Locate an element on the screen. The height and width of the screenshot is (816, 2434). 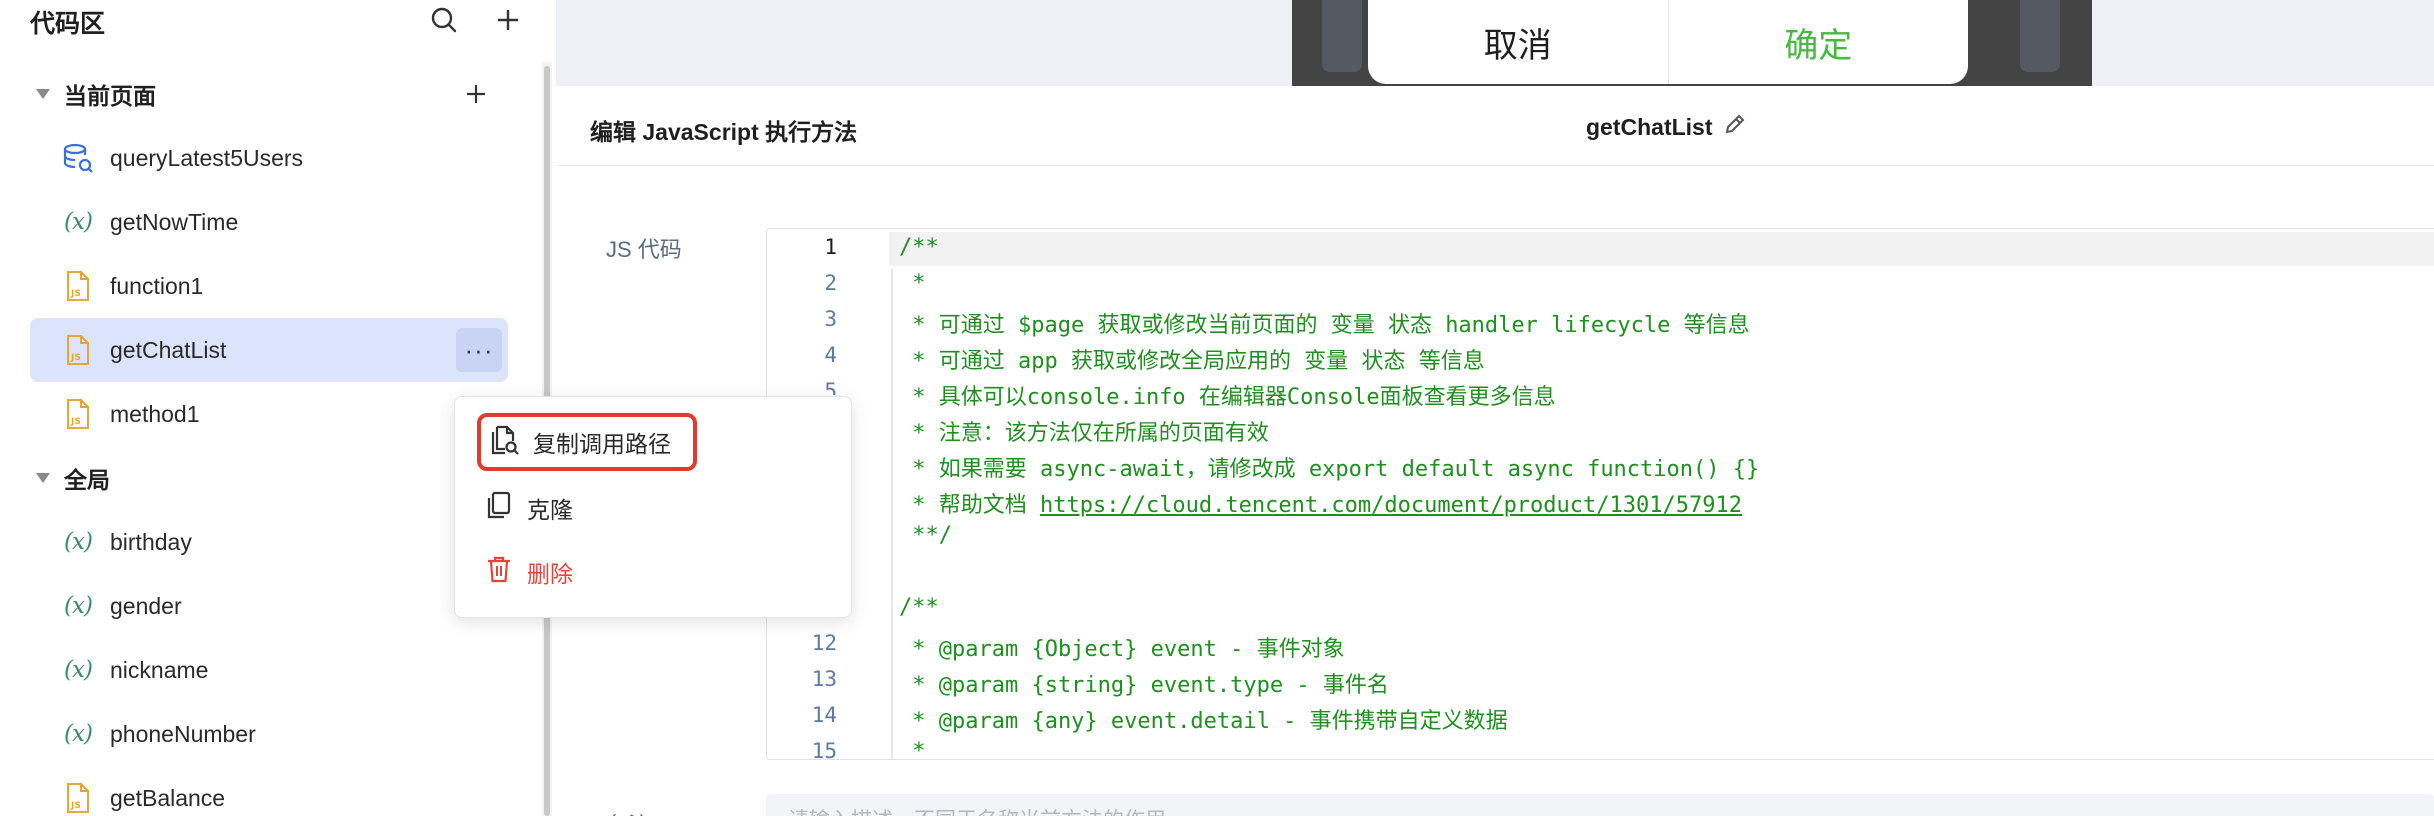
trash-icon is located at coordinates (499, 572).